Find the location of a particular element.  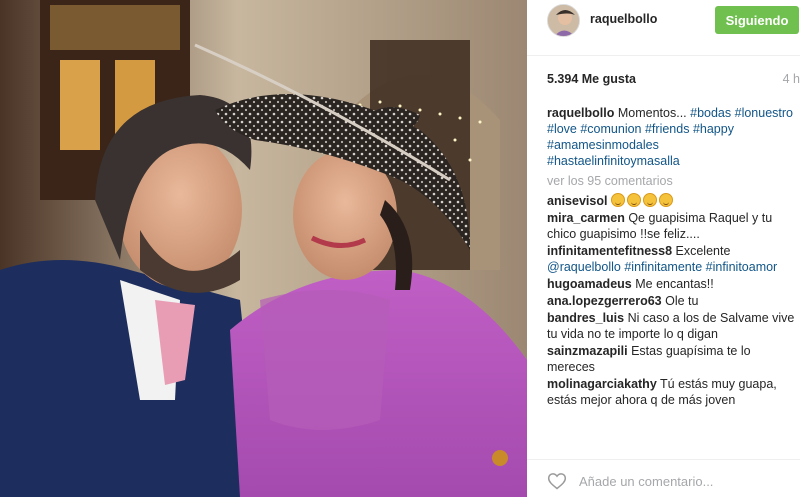

comment-item: ana.lopezgerrero63 Ole tu is located at coordinates (671, 301).